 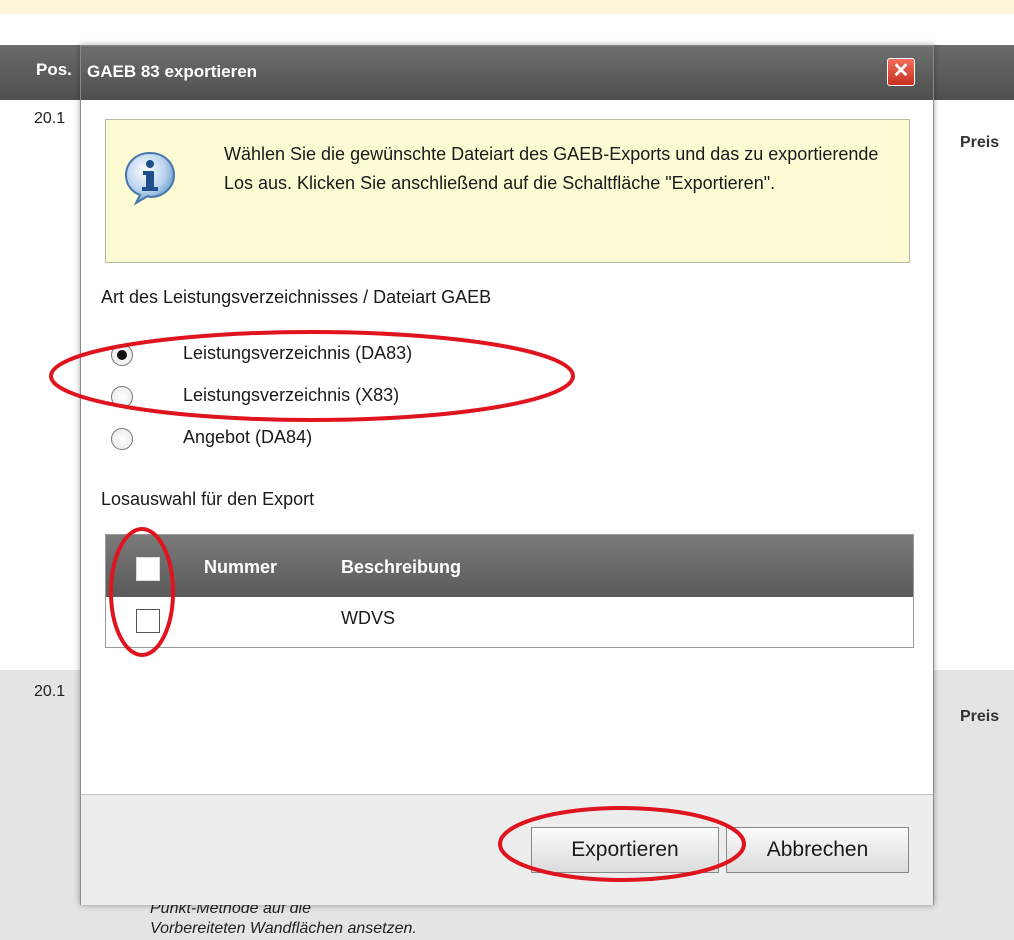 What do you see at coordinates (625, 850) in the screenshot?
I see `export-button: Exportieren` at bounding box center [625, 850].